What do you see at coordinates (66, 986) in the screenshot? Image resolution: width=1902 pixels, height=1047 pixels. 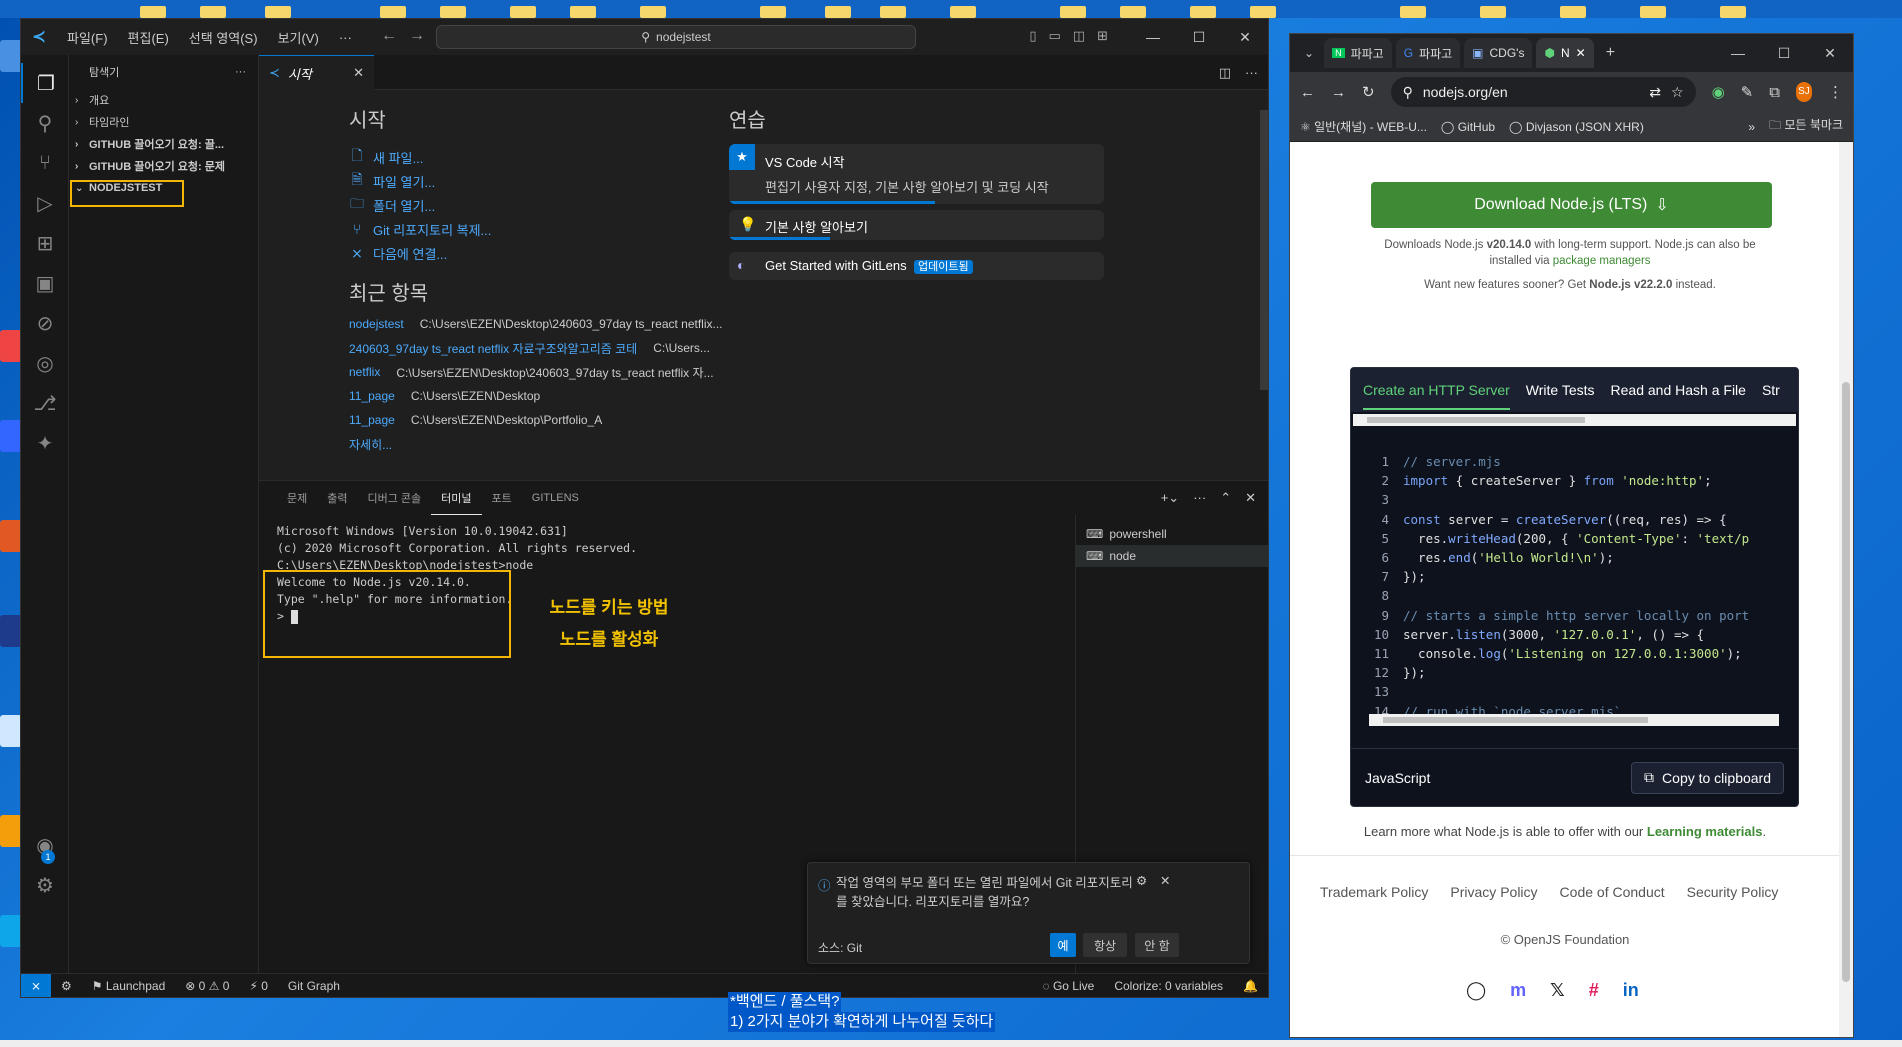 I see `ext-status-icon: ⚙` at bounding box center [66, 986].